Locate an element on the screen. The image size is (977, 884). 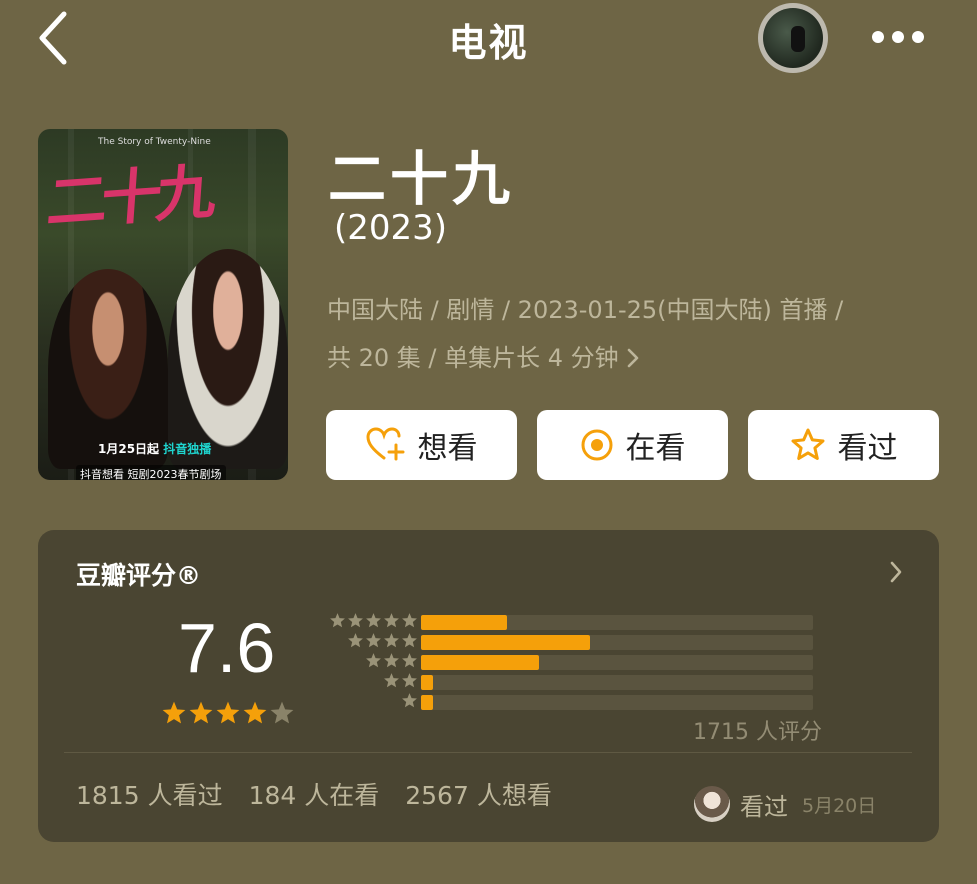
want-to-watch-label: 想看 is located at coordinates (447, 448).